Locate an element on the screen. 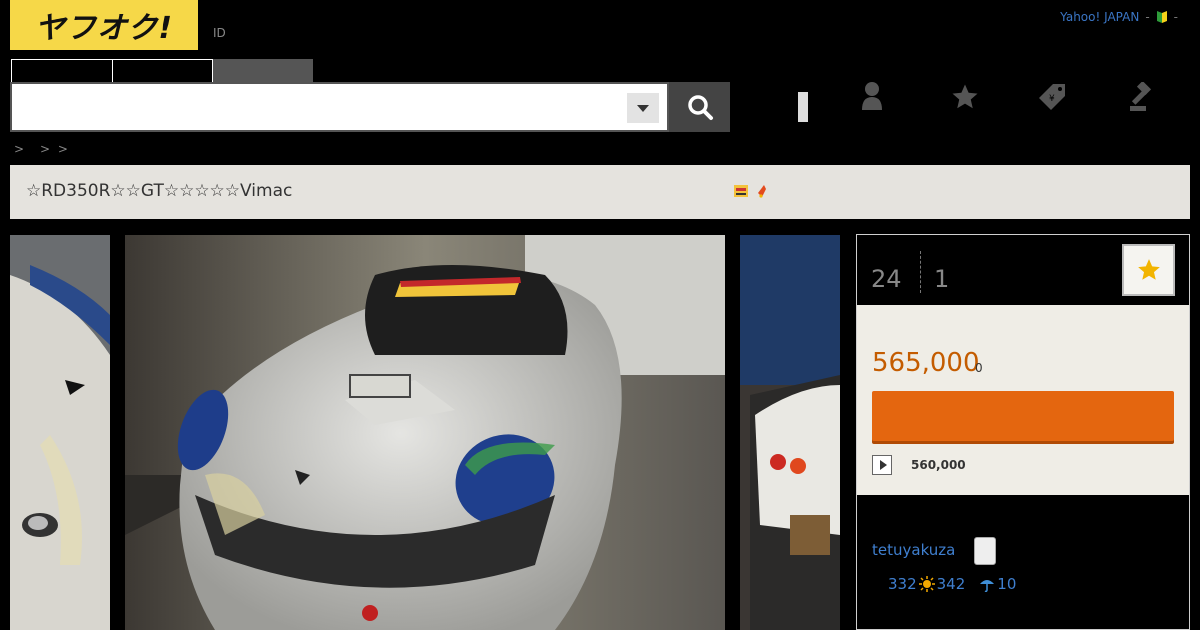  tag-icon: ¥ is located at coordinates (1052, 98).